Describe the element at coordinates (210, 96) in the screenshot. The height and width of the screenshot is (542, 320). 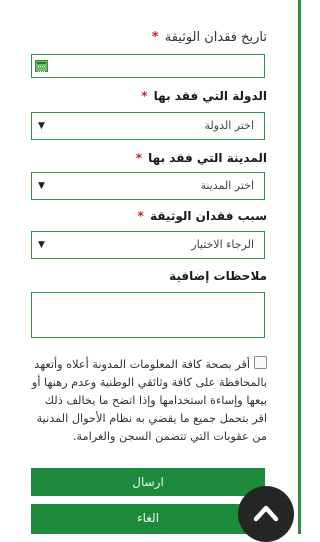
I see `country-label-text: الدولة التي فقد بها` at that location.